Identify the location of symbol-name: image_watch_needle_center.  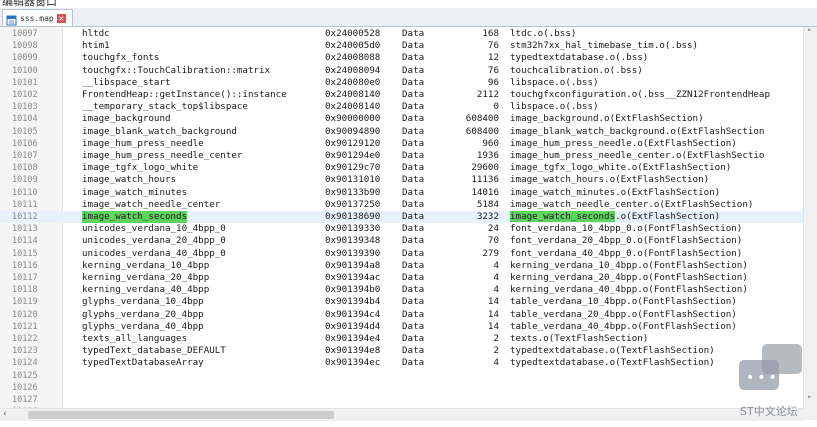
(151, 204).